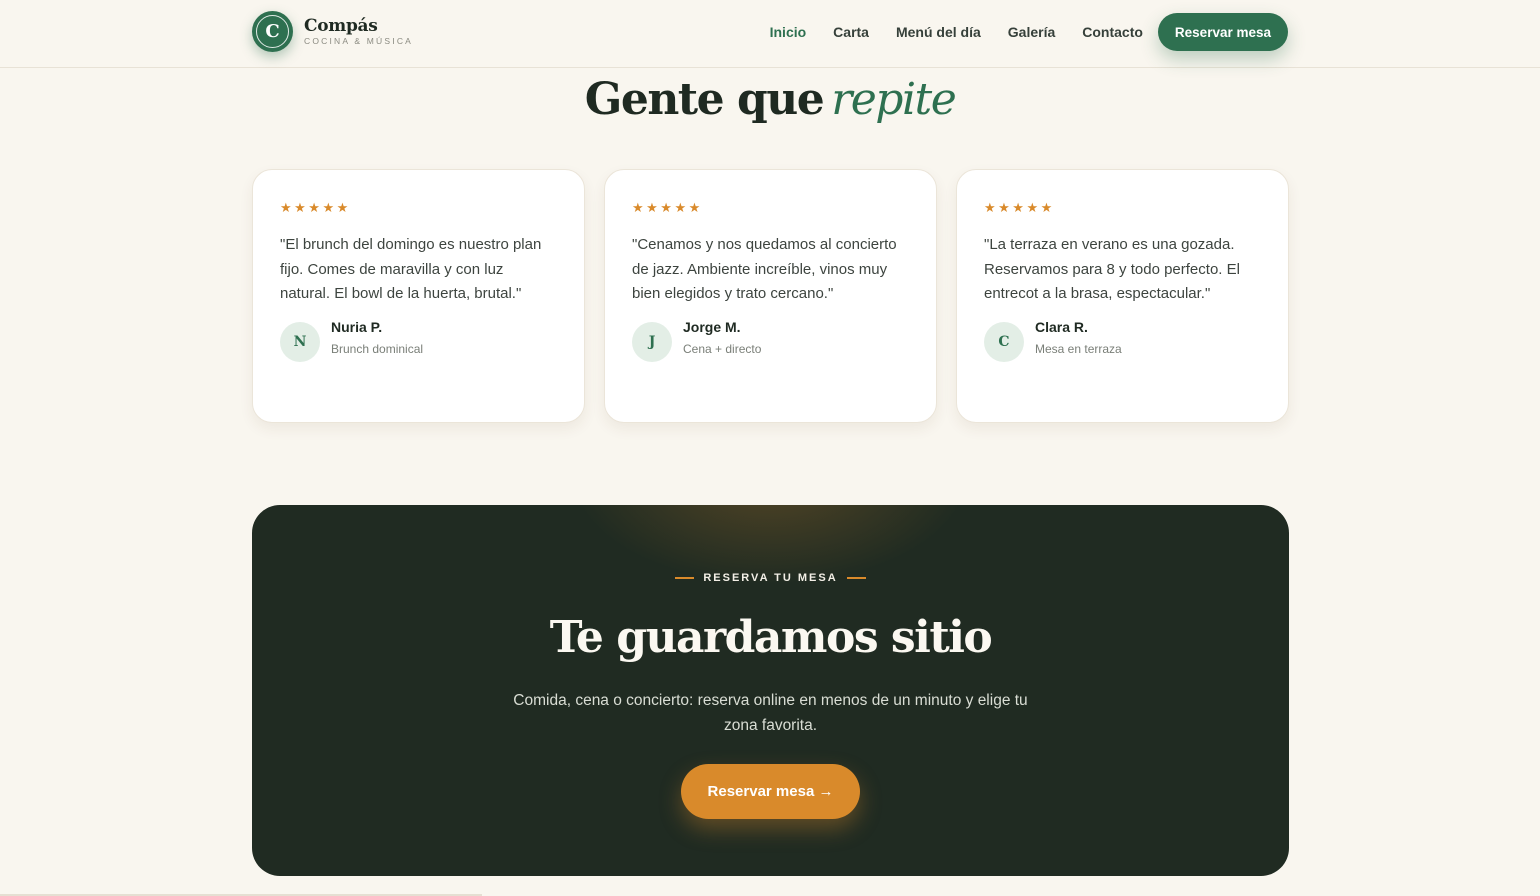  I want to click on testimonials-title: Gente que repite, so click(770, 99).